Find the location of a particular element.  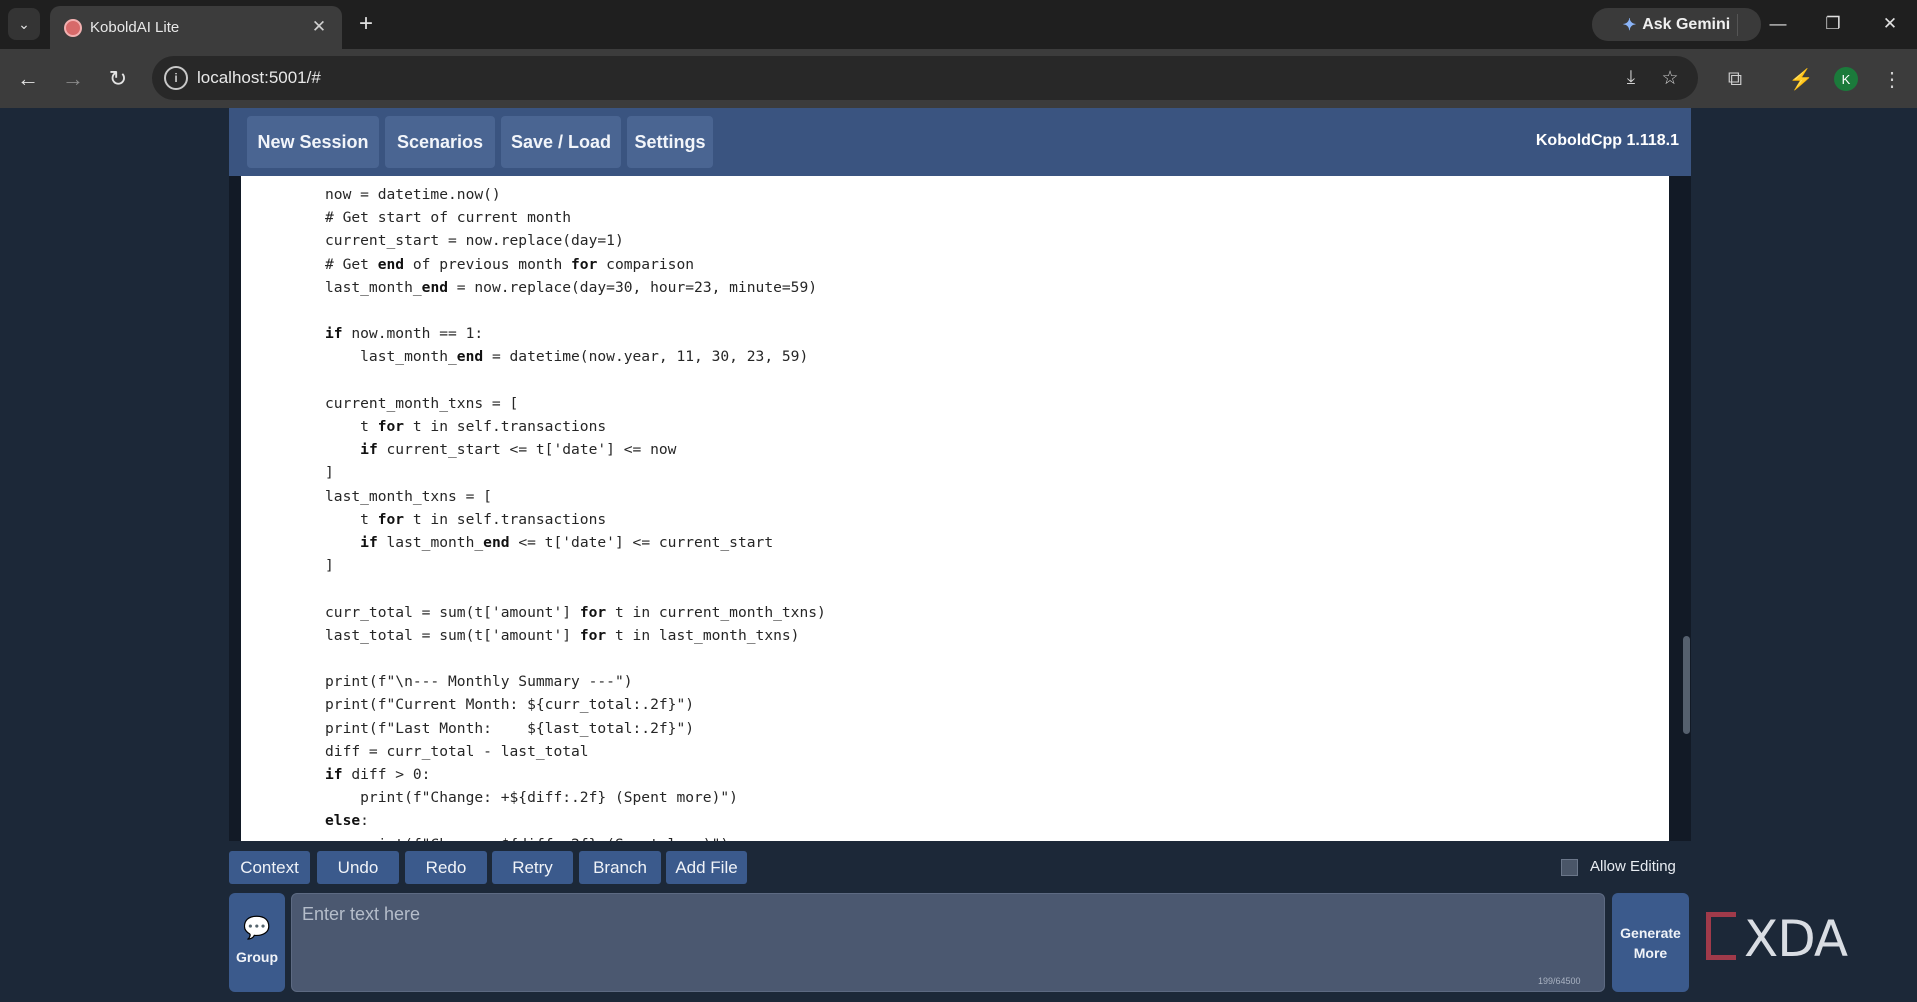

forward-arrow-icon: → is located at coordinates (73, 79).